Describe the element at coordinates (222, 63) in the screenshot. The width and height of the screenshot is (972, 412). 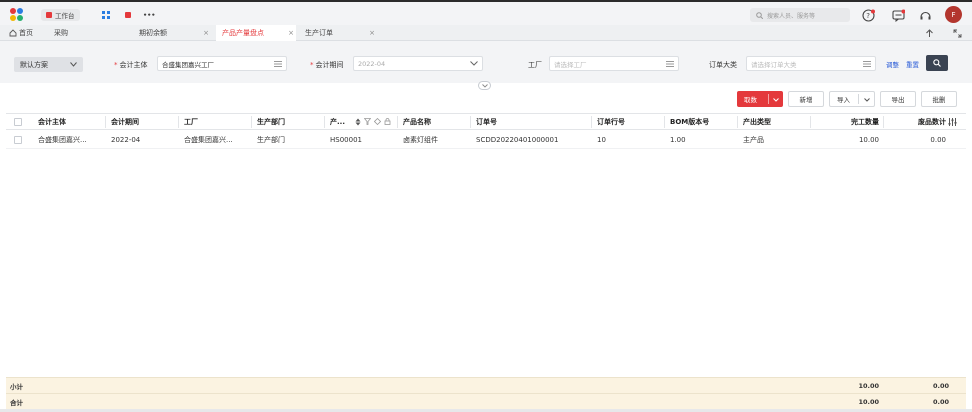
I see `accounting-entity-field: 合盛集团嘉兴工厂` at that location.